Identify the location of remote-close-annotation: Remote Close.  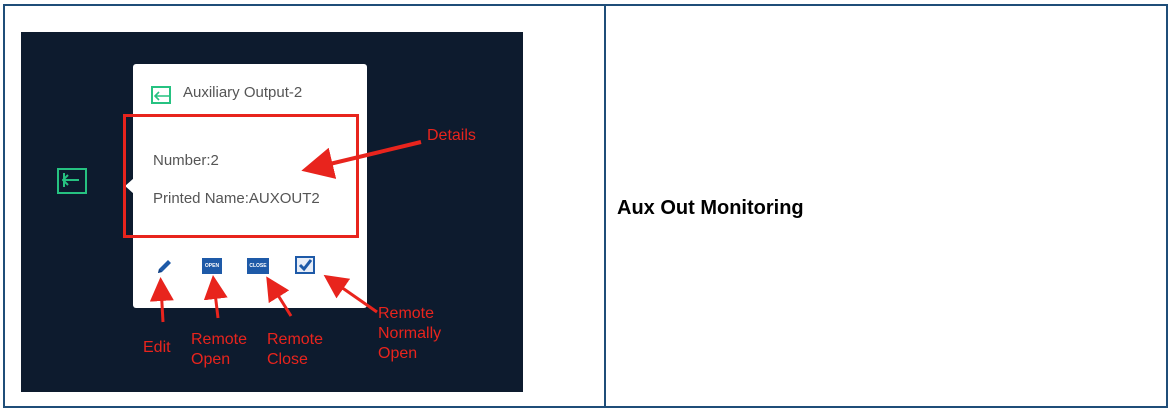
(295, 349).